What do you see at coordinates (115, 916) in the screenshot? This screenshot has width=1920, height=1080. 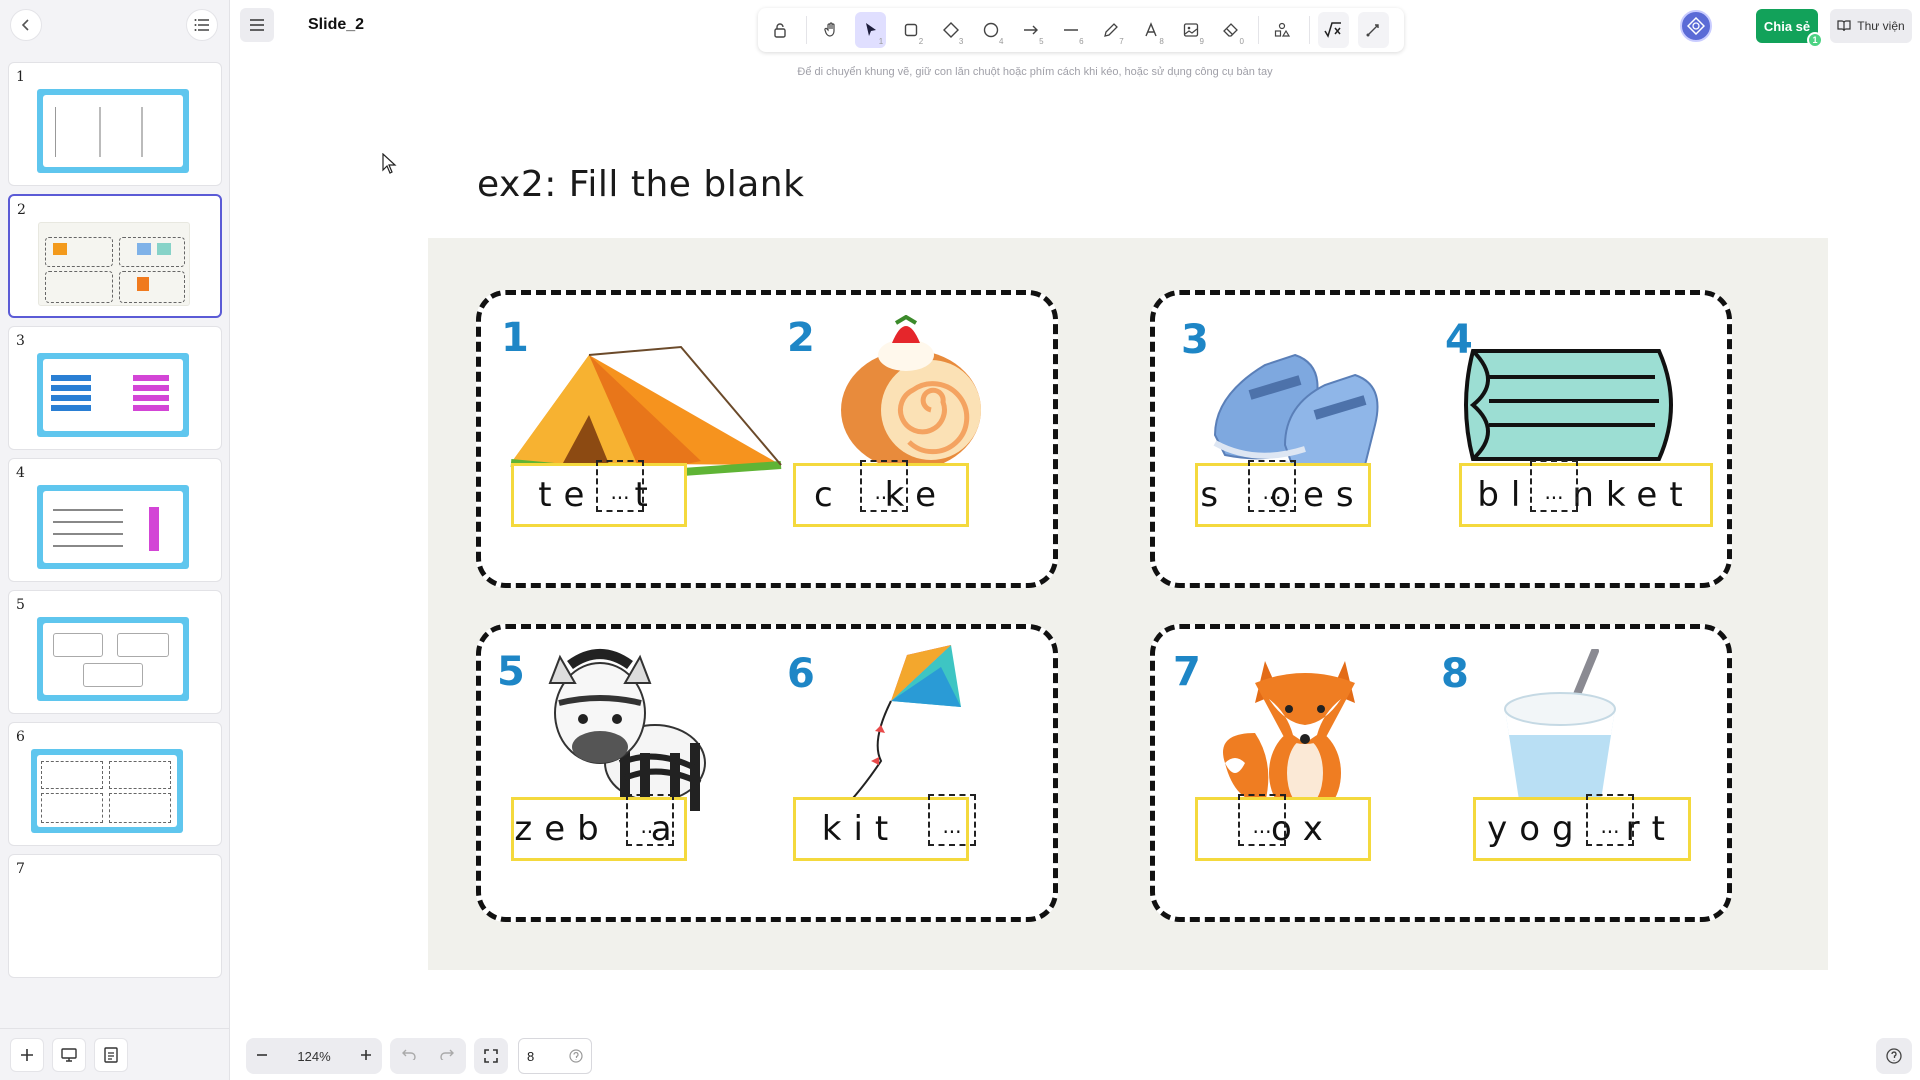 I see `slide-thumbnail-7: 7` at bounding box center [115, 916].